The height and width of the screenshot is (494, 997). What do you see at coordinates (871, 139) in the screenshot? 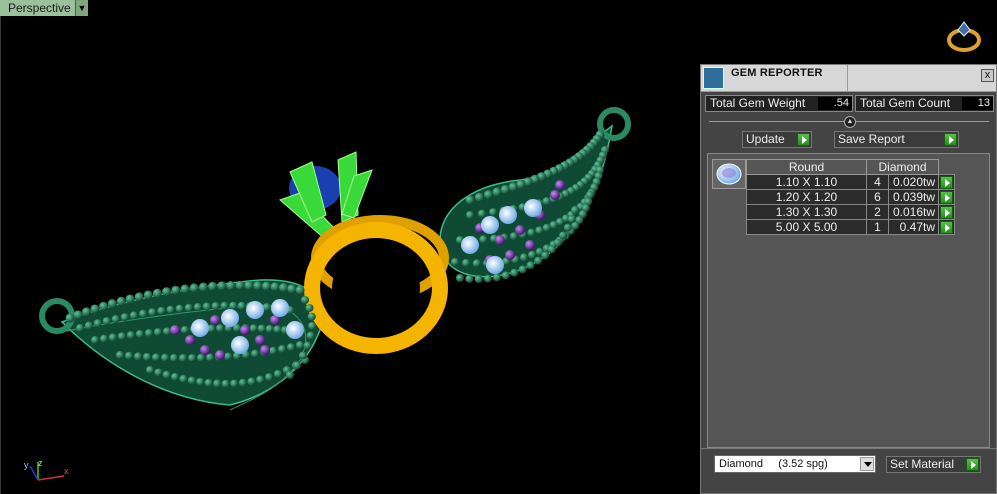
I see `save-report-button-label: Save Report` at bounding box center [871, 139].